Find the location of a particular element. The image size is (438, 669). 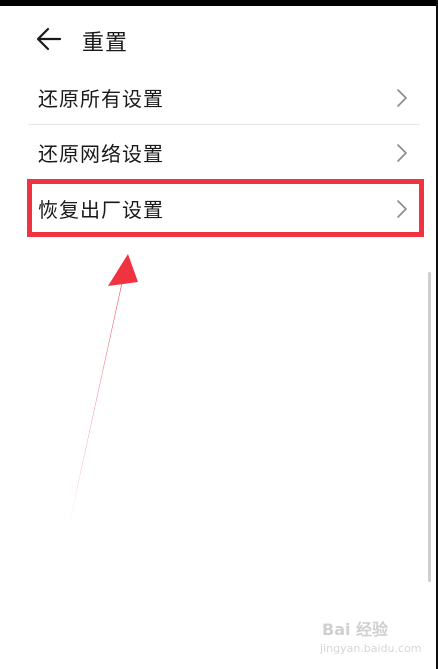

watermark-url: jingyan.baidu.com is located at coordinates (371, 648).